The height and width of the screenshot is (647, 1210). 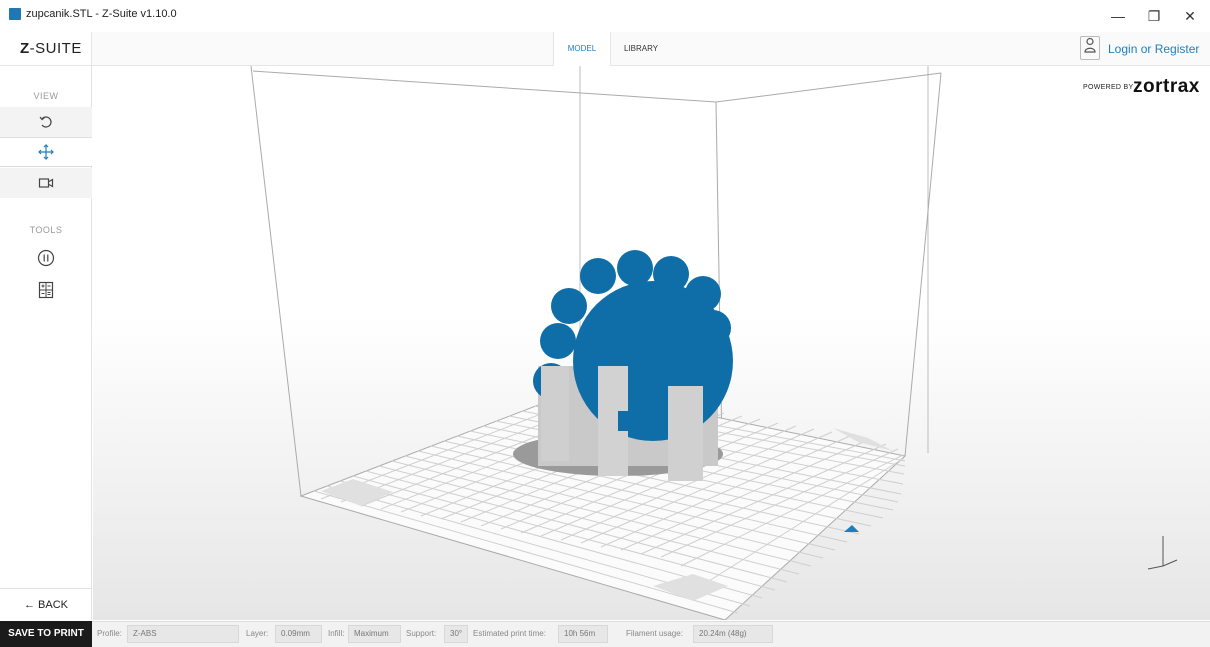 I want to click on calculator-tool-button, so click(x=46, y=290).